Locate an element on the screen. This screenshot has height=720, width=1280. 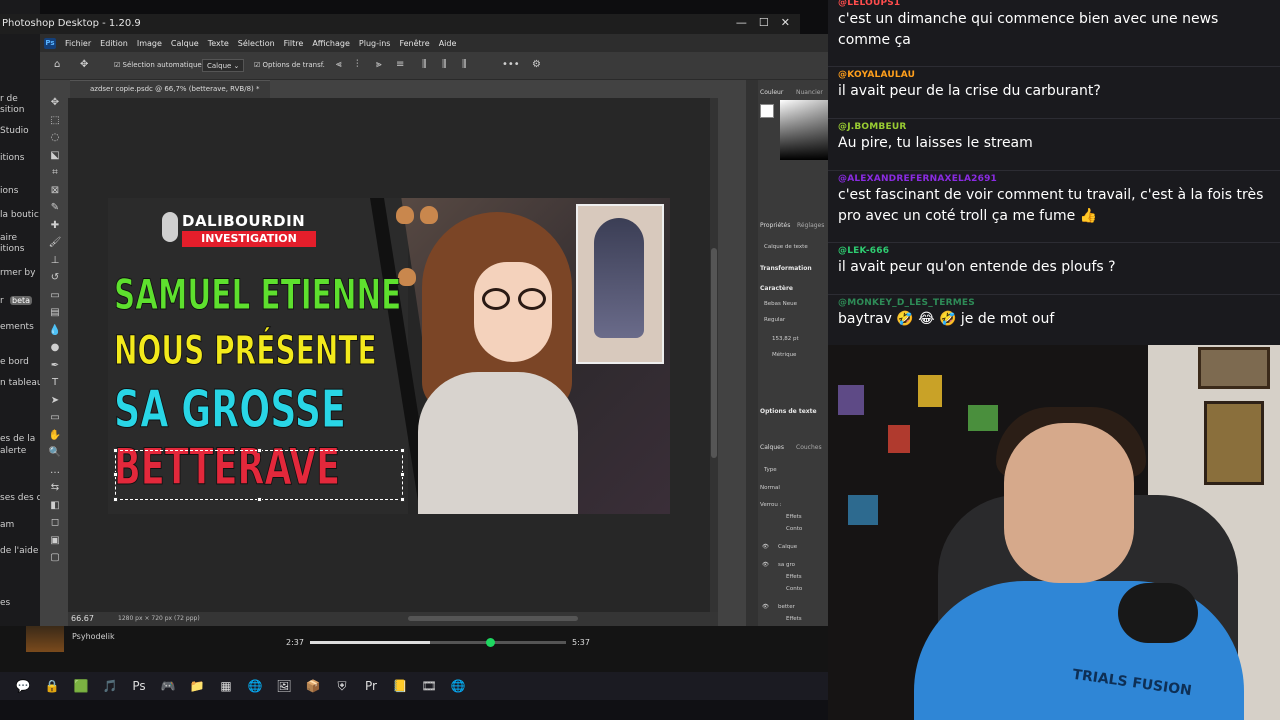
color-swatches-icon: ◧ is located at coordinates (55, 506).